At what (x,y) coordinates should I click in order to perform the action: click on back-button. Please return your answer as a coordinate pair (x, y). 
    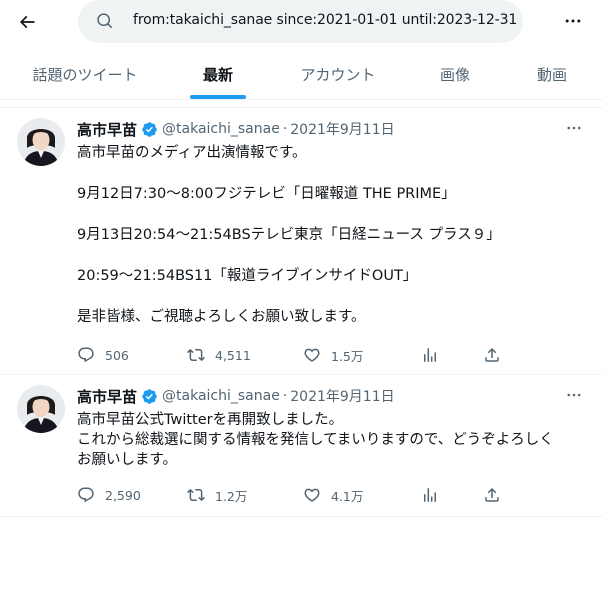
    Looking at the image, I should click on (27, 22).